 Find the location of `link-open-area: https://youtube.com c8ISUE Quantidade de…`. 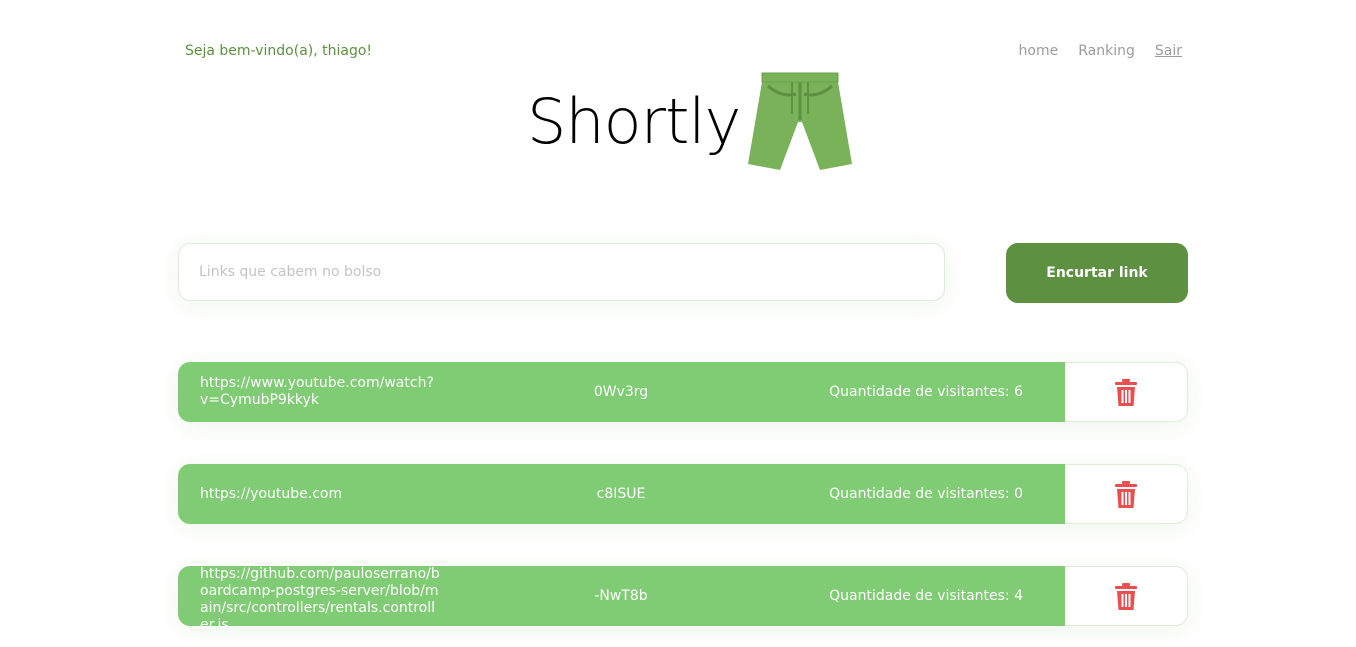

link-open-area: https://youtube.com c8ISUE Quantidade de… is located at coordinates (621, 494).